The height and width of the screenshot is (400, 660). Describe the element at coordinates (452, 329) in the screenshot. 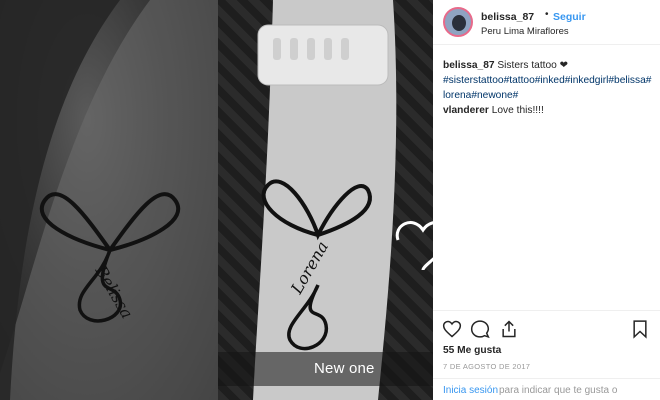

I see `heart-icon` at that location.